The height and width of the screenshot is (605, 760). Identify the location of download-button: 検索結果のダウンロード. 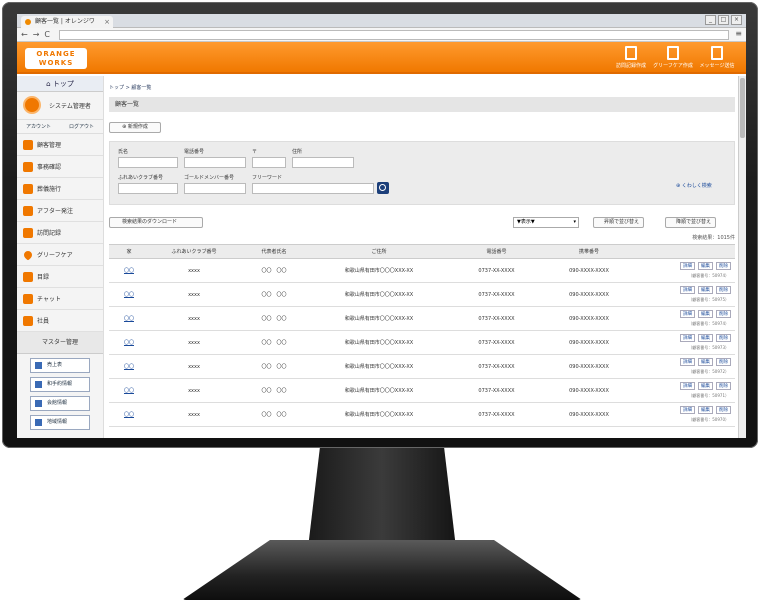
(156, 222).